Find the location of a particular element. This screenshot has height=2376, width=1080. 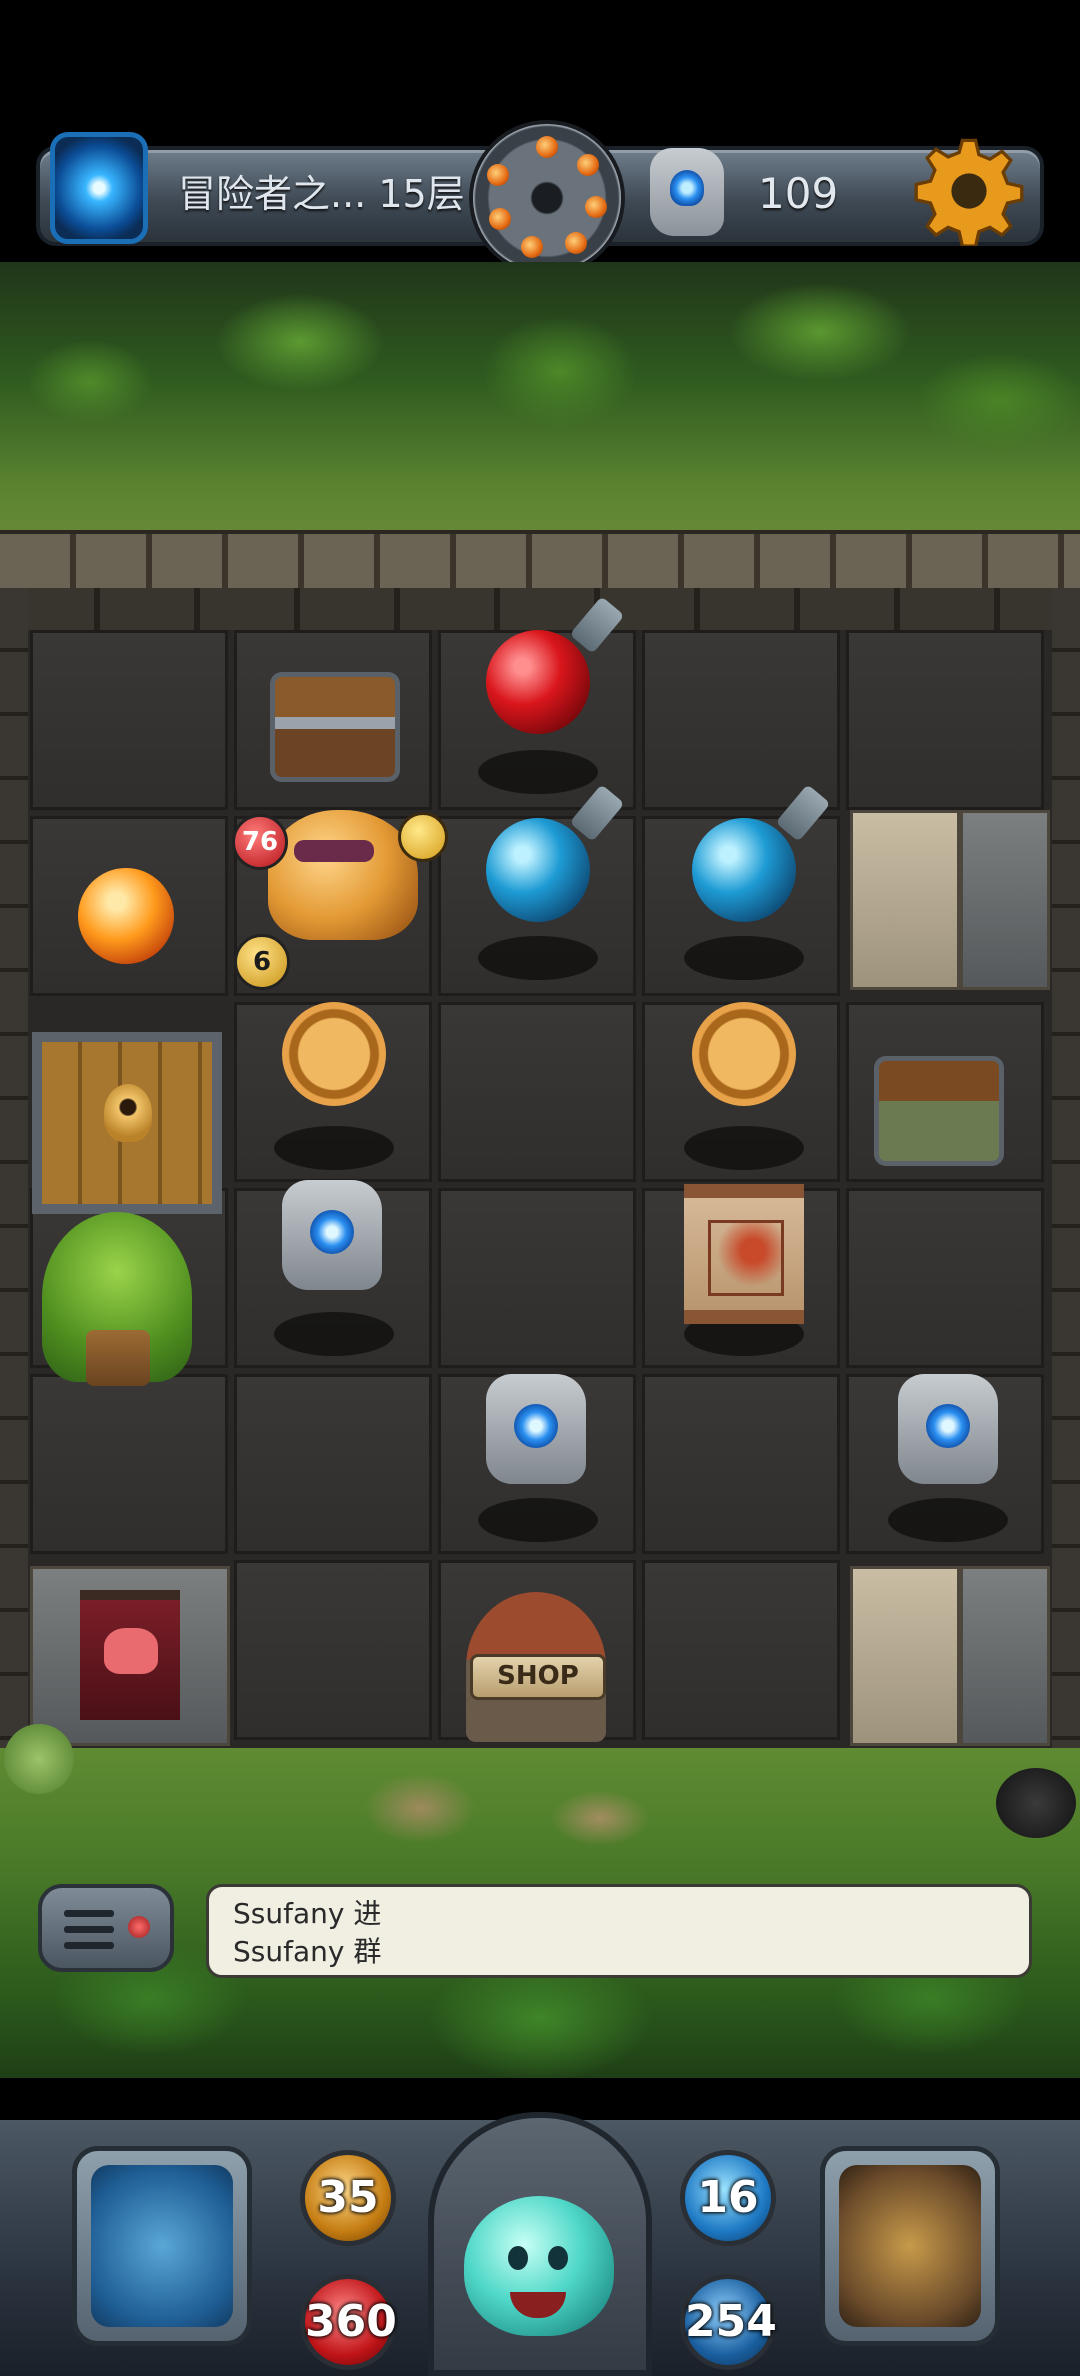

dragon-orb-icon is located at coordinates (126, 916).